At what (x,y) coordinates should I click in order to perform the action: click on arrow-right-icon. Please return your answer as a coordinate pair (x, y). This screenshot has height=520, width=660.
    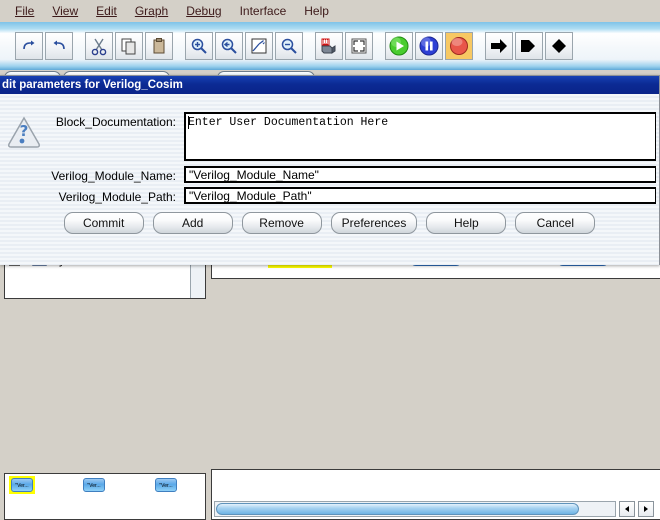
    Looking at the image, I should click on (646, 509).